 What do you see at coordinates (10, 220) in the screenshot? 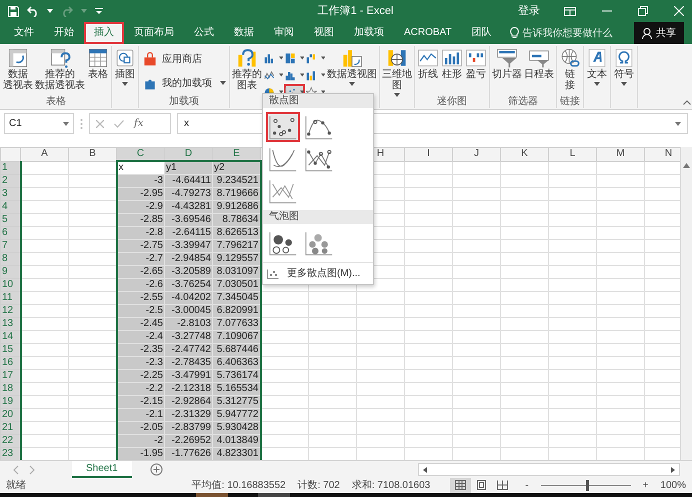
I see `row-header: 5` at bounding box center [10, 220].